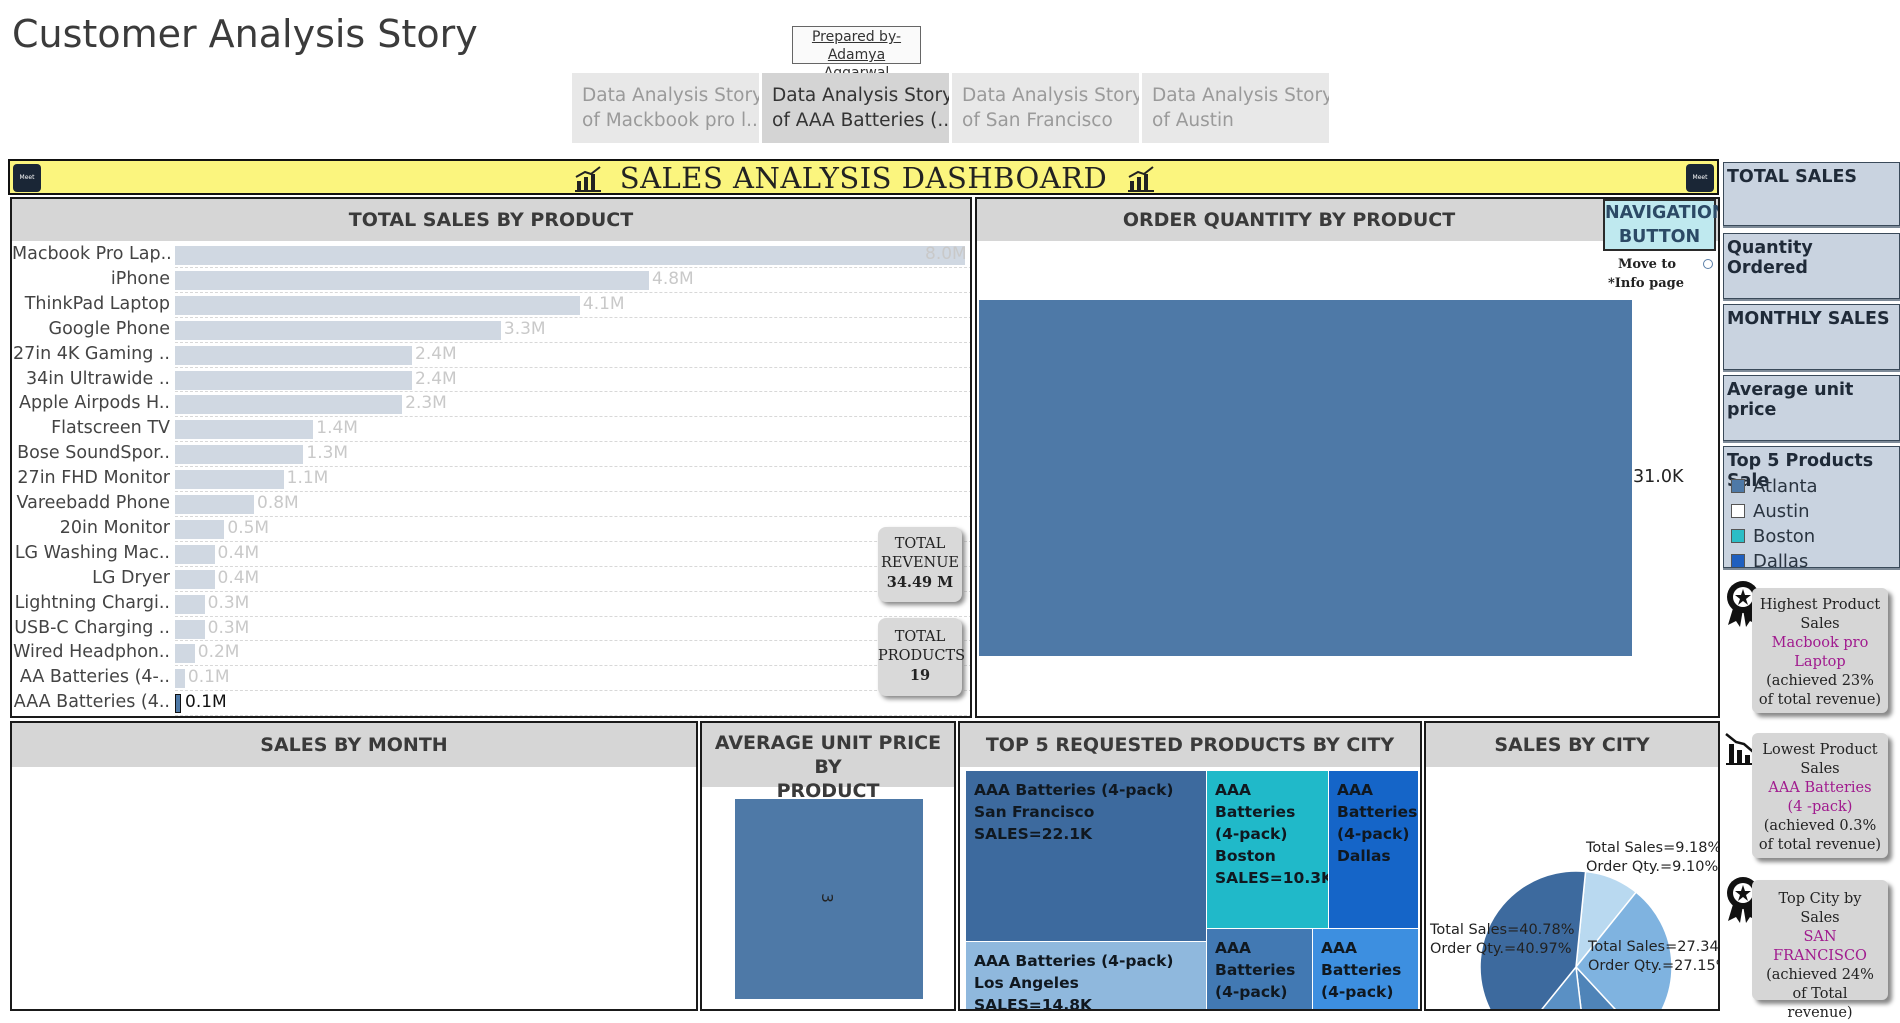 The height and width of the screenshot is (1023, 1900). Describe the element at coordinates (491, 220) in the screenshot. I see `panel-title: TOTAL SALES BY PRODUCT` at that location.